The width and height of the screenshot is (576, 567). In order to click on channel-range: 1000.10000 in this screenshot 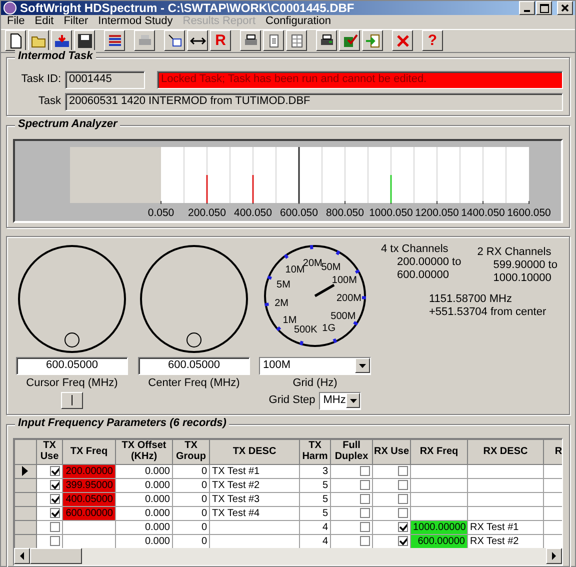, I will do `click(522, 279)`.